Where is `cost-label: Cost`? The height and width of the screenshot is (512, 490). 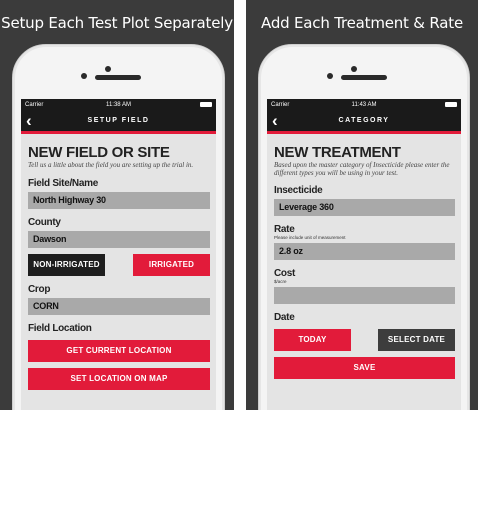
cost-label: Cost is located at coordinates (285, 273).